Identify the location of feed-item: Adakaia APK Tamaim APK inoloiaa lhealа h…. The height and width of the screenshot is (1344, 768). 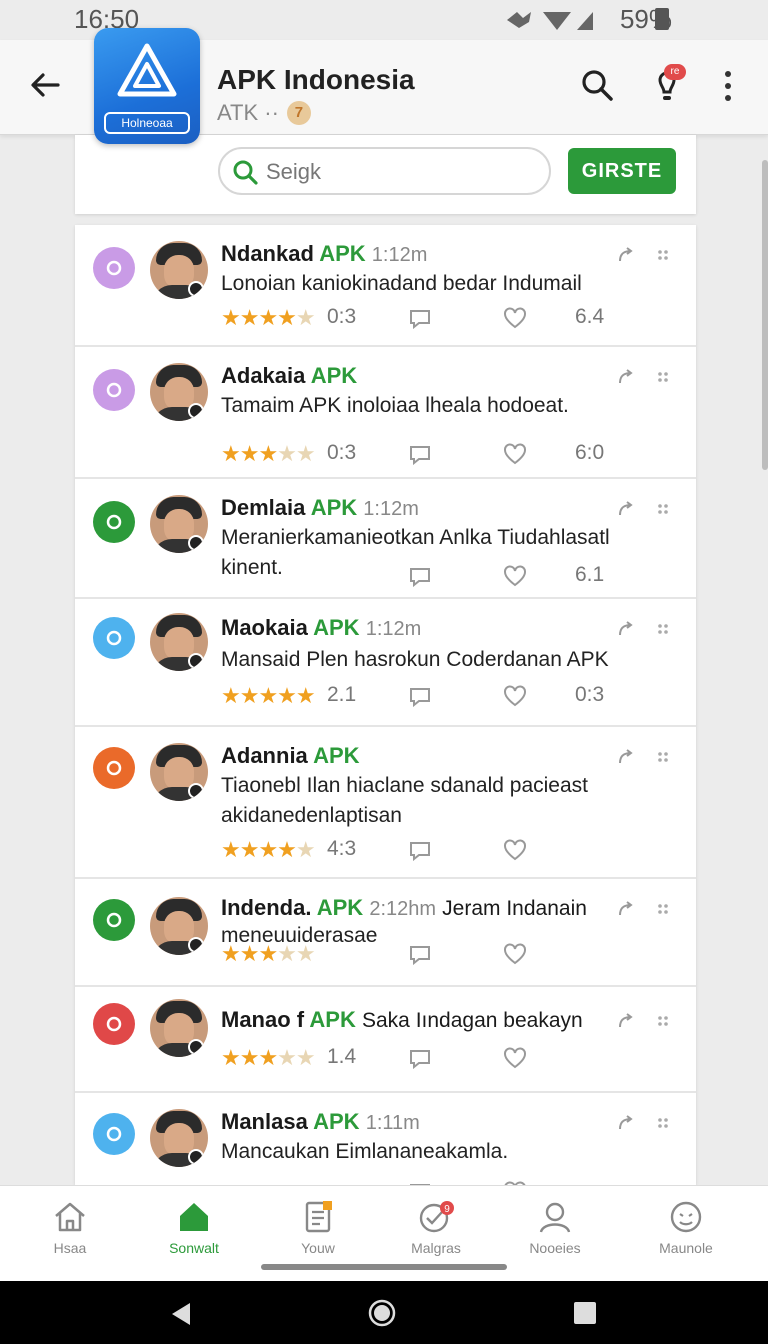
(385, 413).